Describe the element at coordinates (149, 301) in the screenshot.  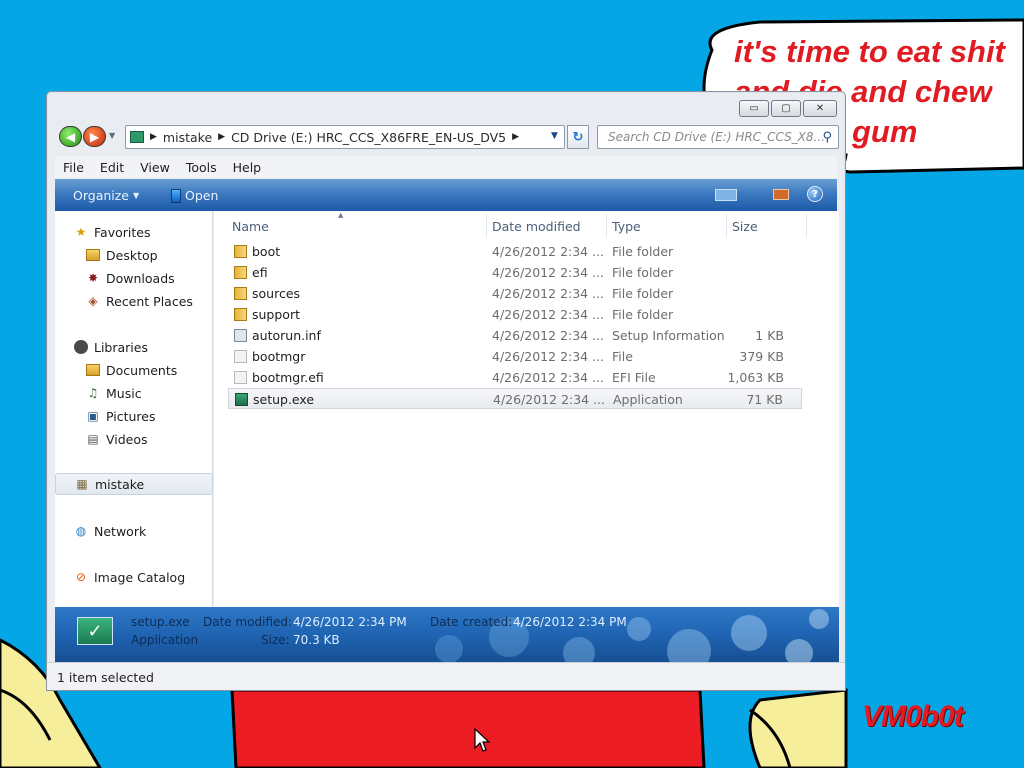
I see `nav-recent-label: Recent Places` at that location.